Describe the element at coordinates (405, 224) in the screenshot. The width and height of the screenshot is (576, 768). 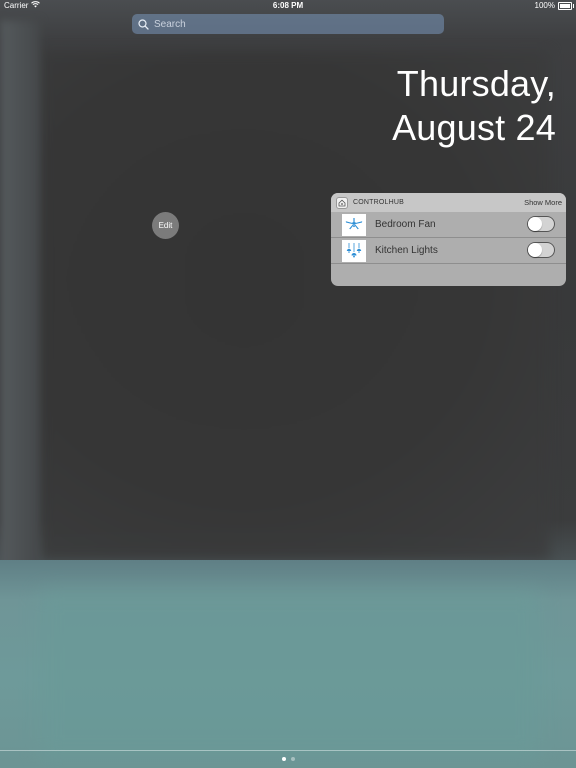
I see `device-label: Bedroom Fan` at that location.